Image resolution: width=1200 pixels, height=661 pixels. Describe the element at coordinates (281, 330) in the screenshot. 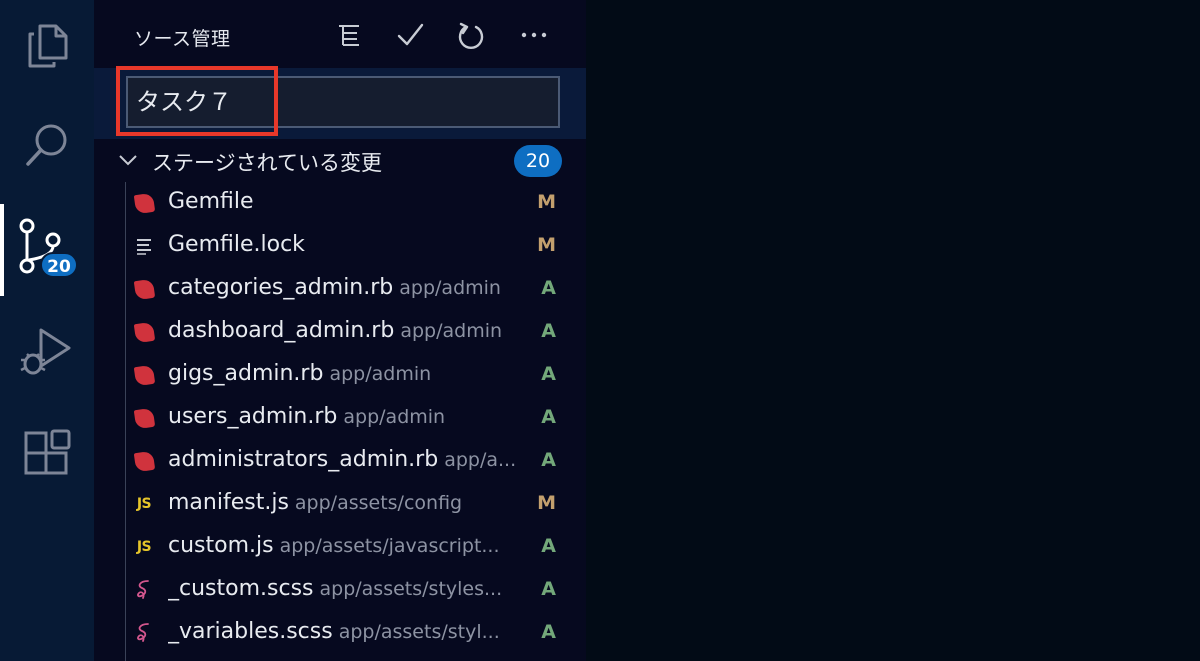

I see `file-name: dashboard_admin.rb` at that location.